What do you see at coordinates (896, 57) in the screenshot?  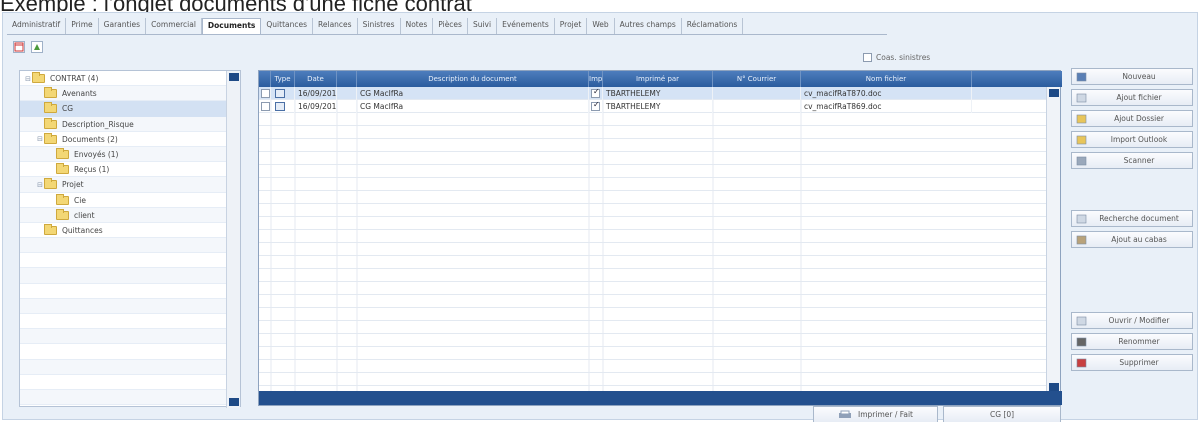 I see `sinistres-toggle: Coas. sinistres` at bounding box center [896, 57].